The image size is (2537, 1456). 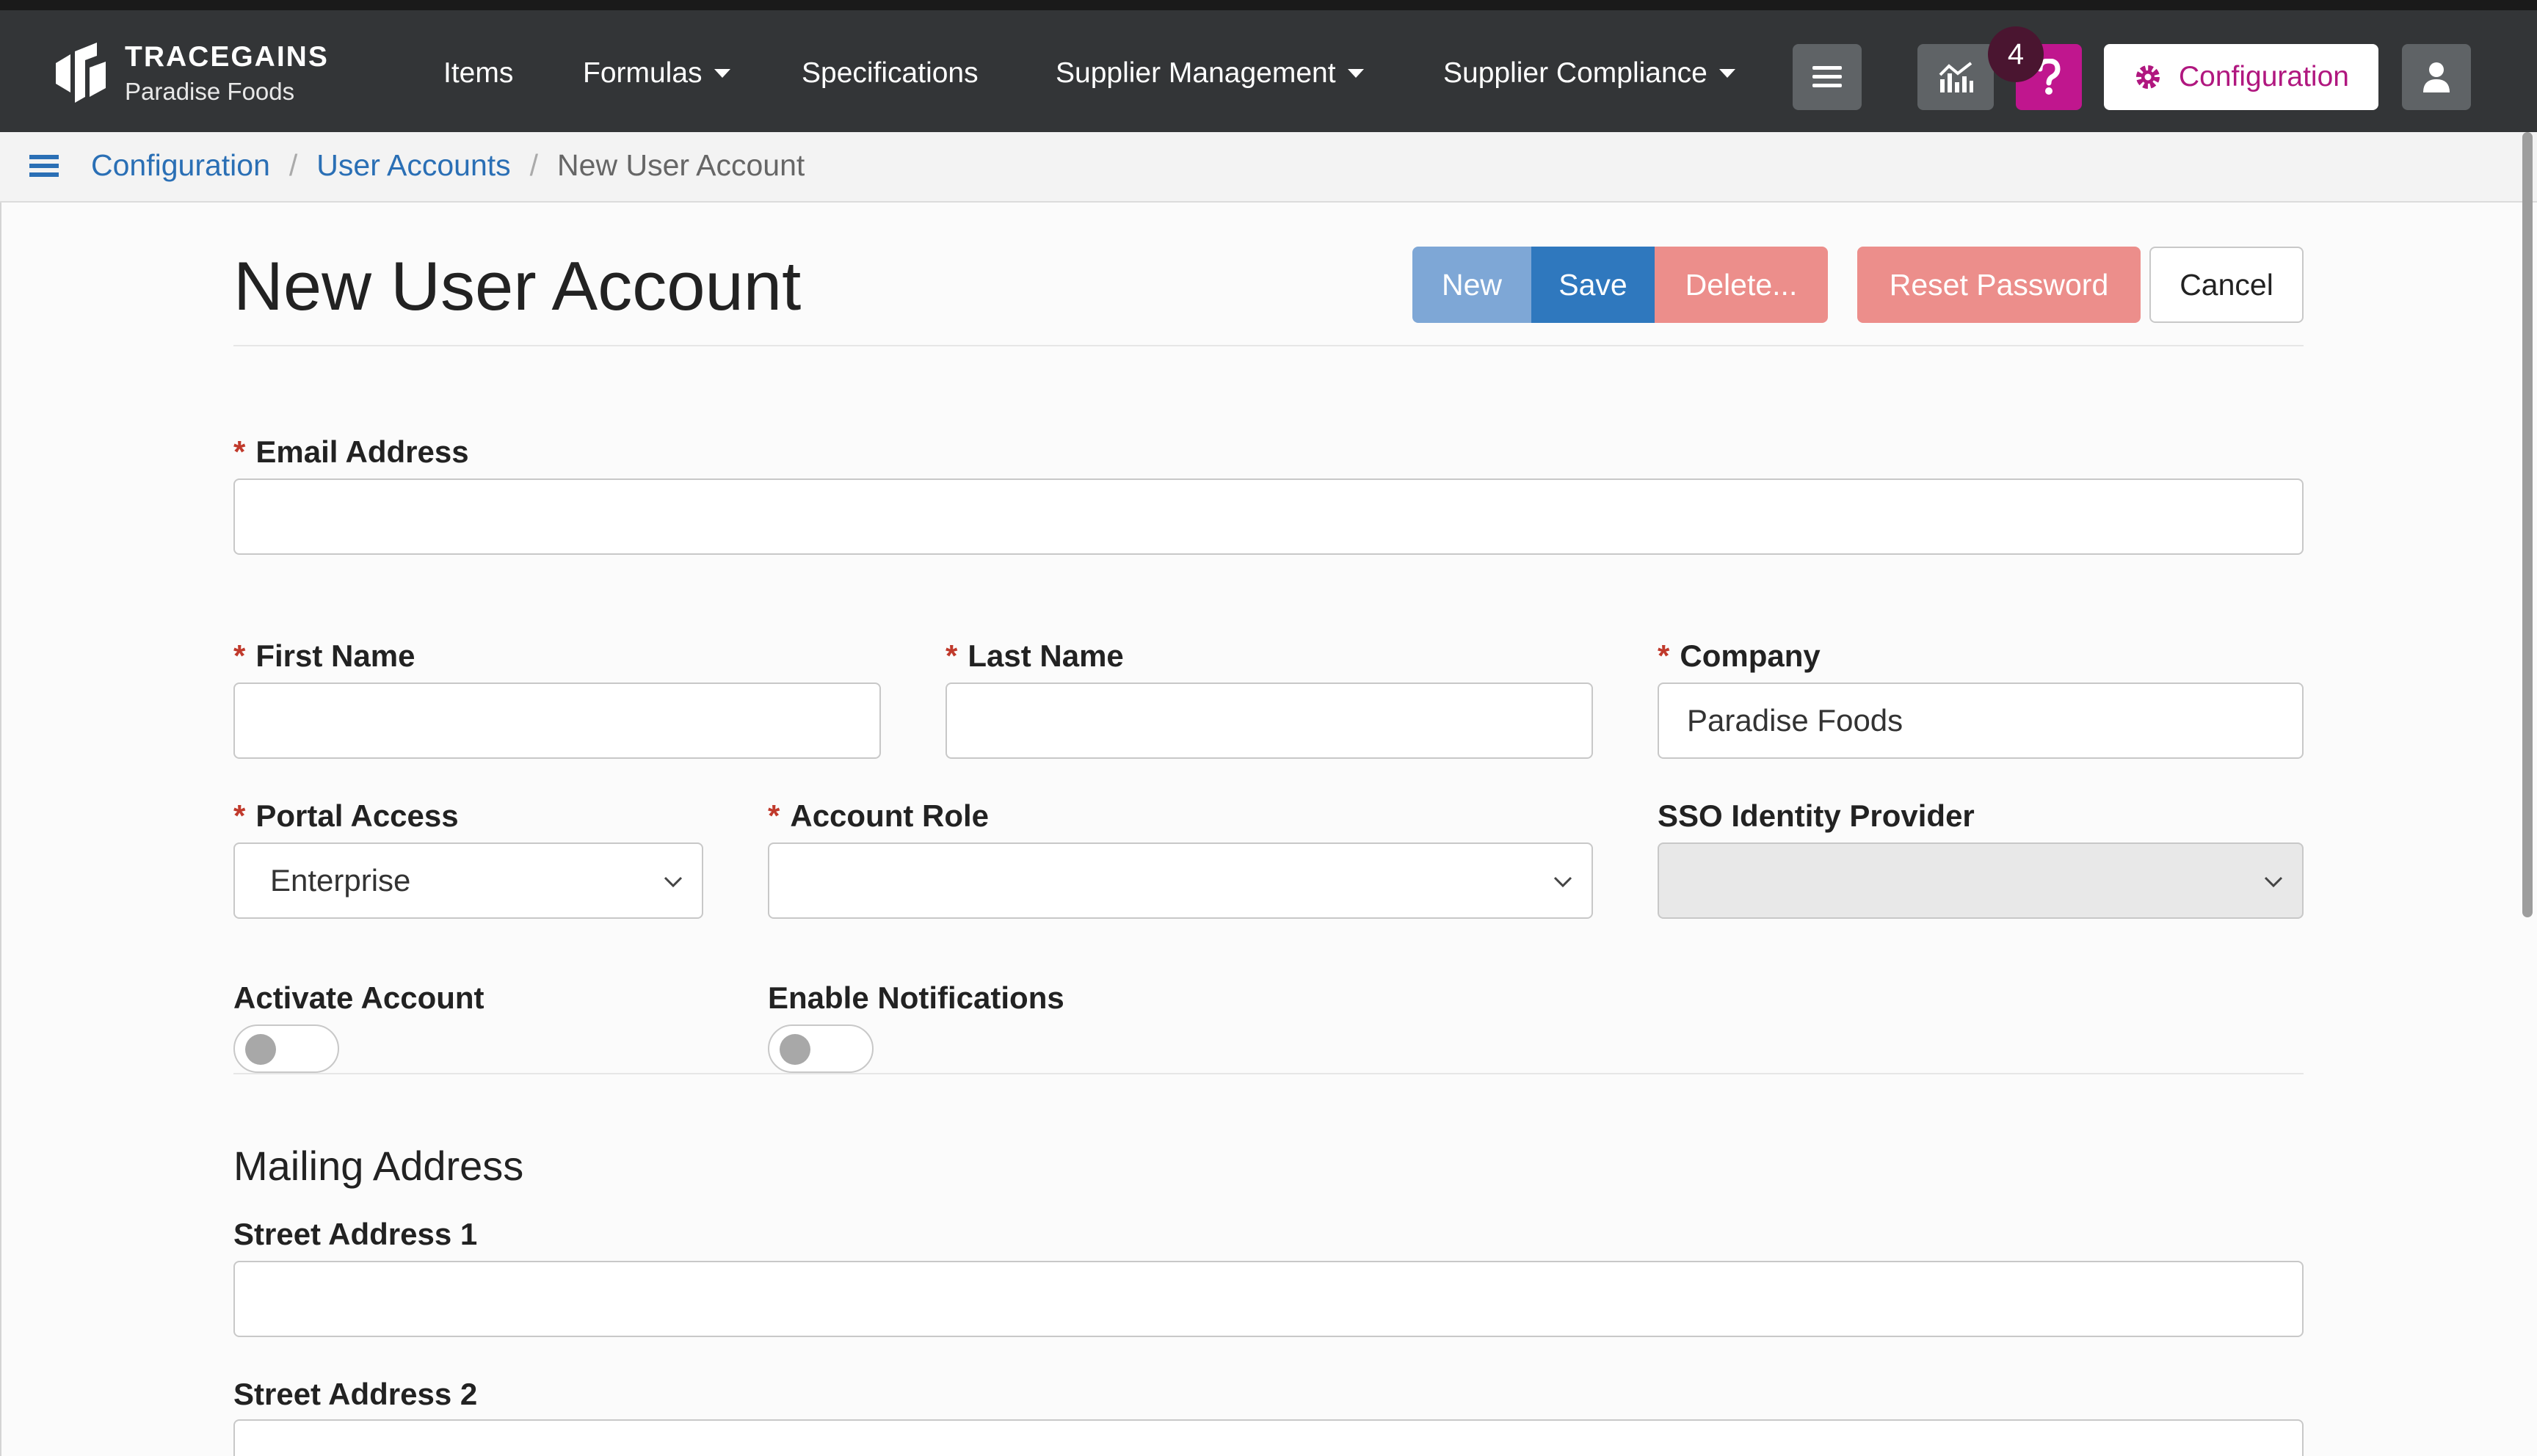 I want to click on breadcrumb-current: New User Account, so click(x=681, y=165).